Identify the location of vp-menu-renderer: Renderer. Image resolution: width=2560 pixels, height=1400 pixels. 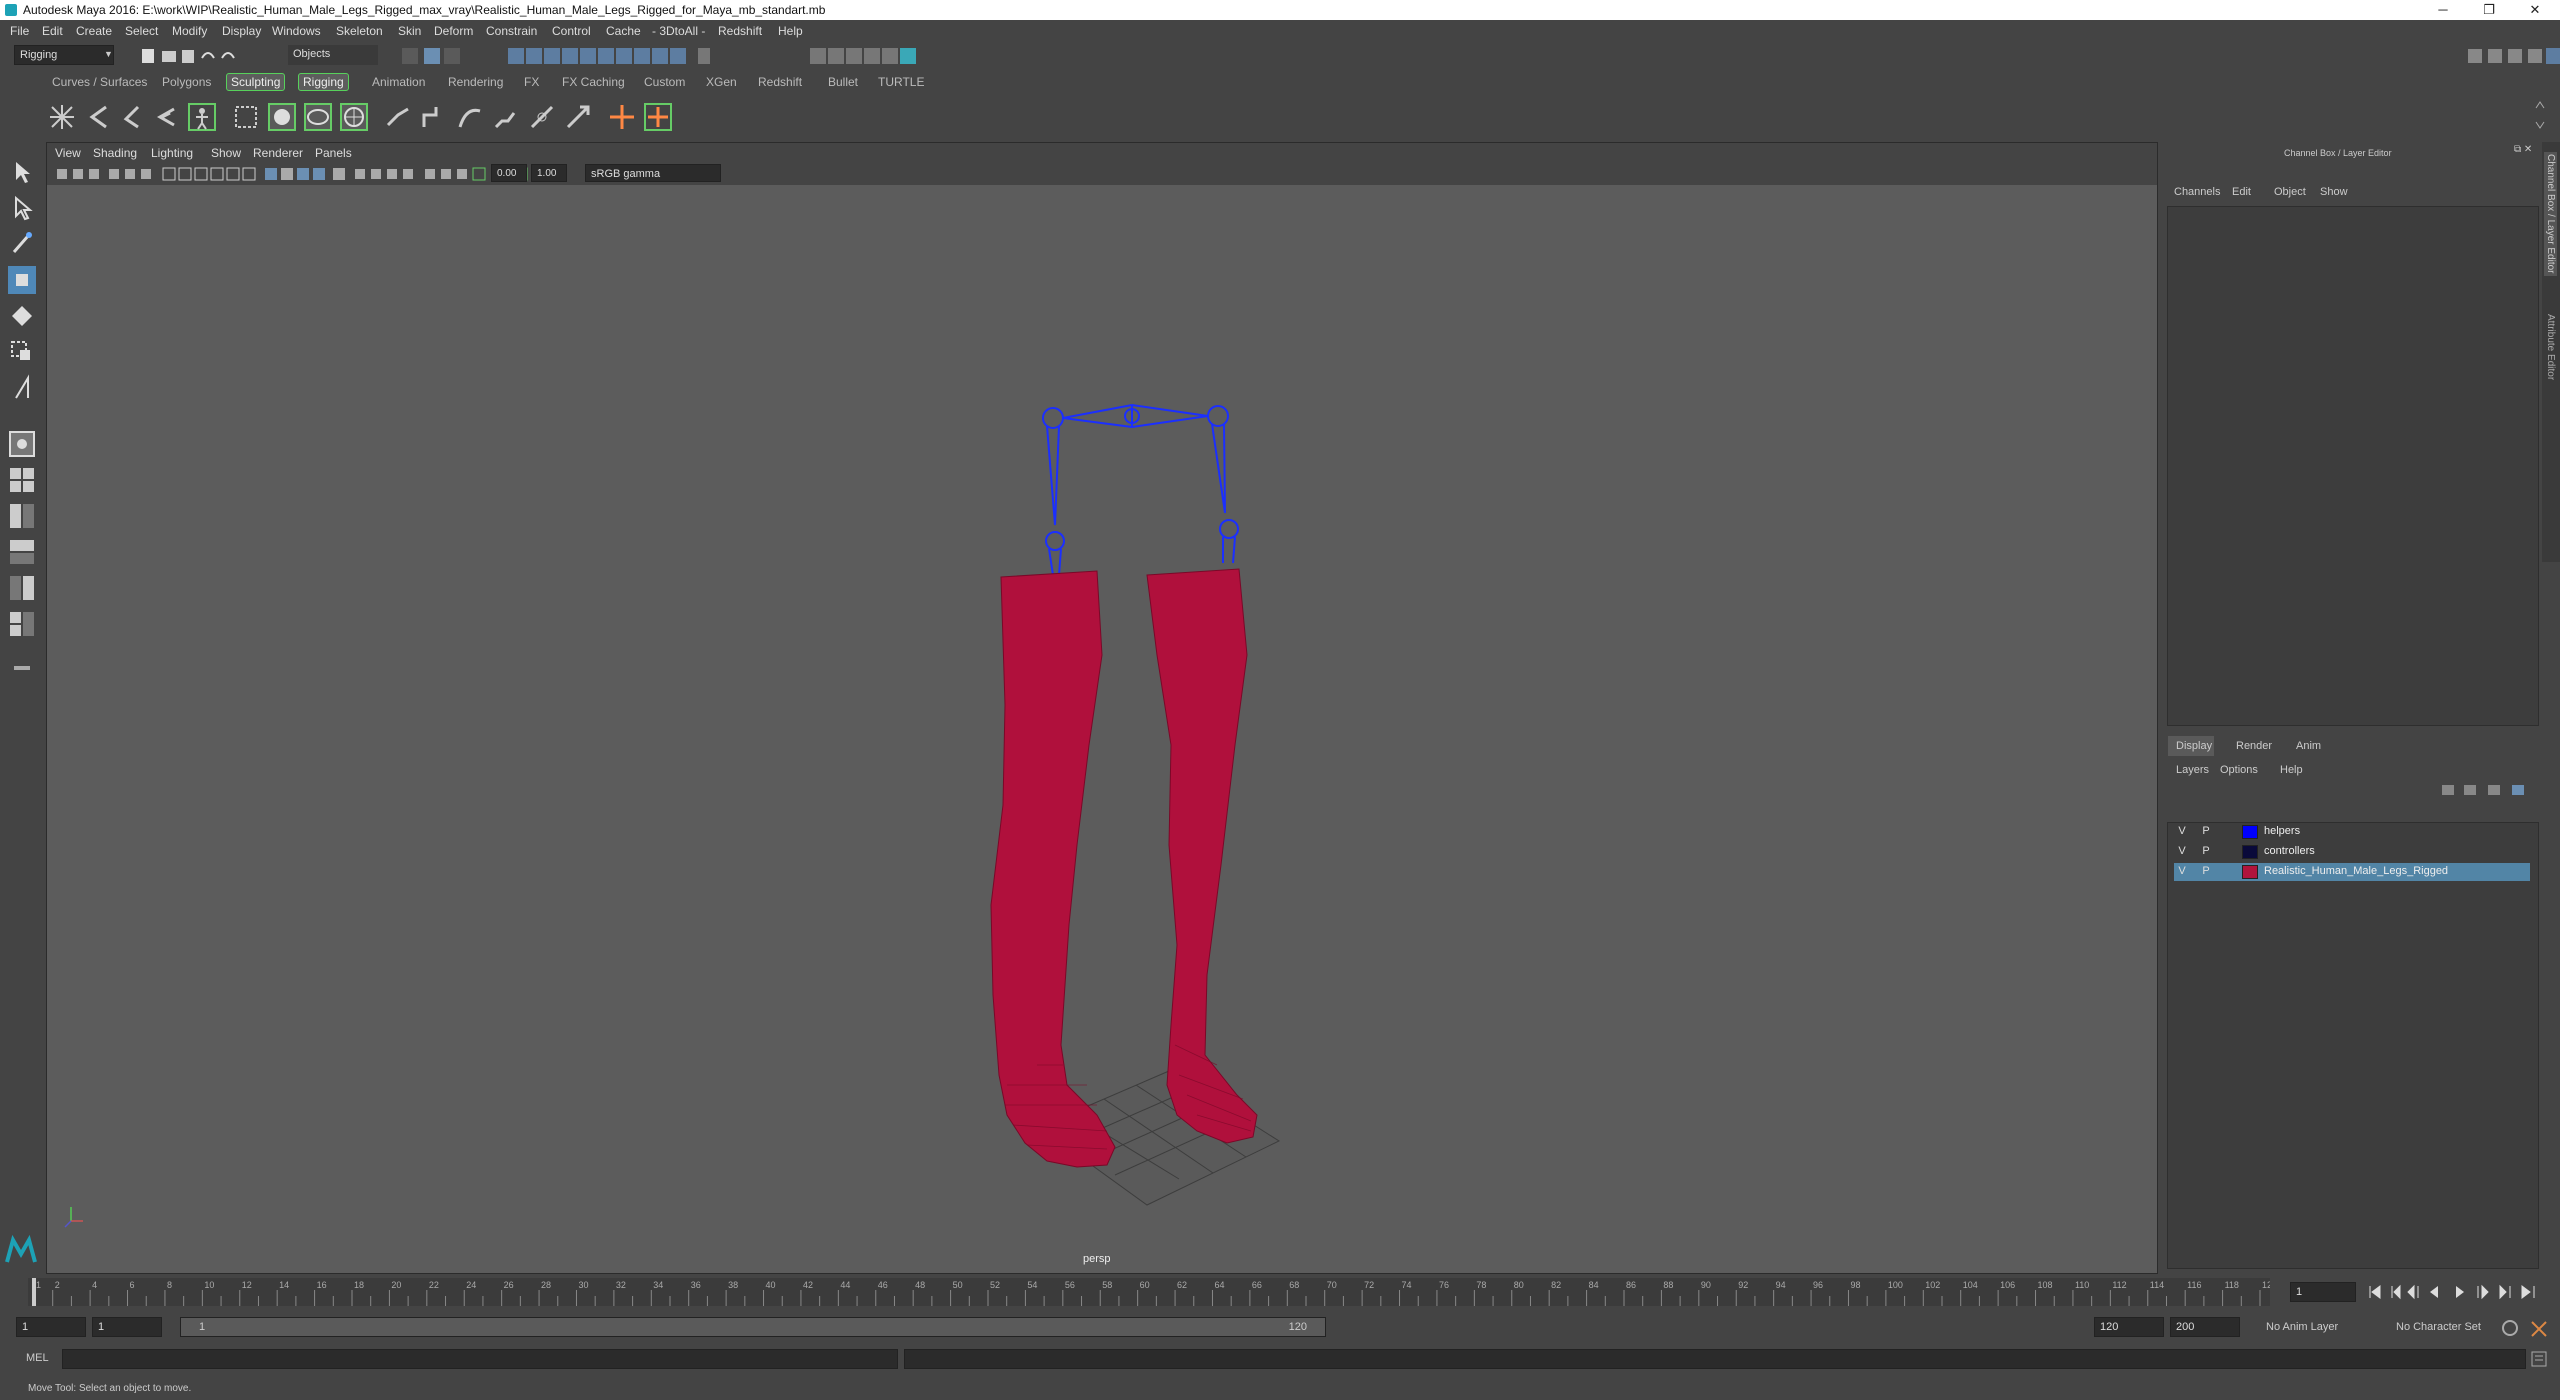
(278, 153).